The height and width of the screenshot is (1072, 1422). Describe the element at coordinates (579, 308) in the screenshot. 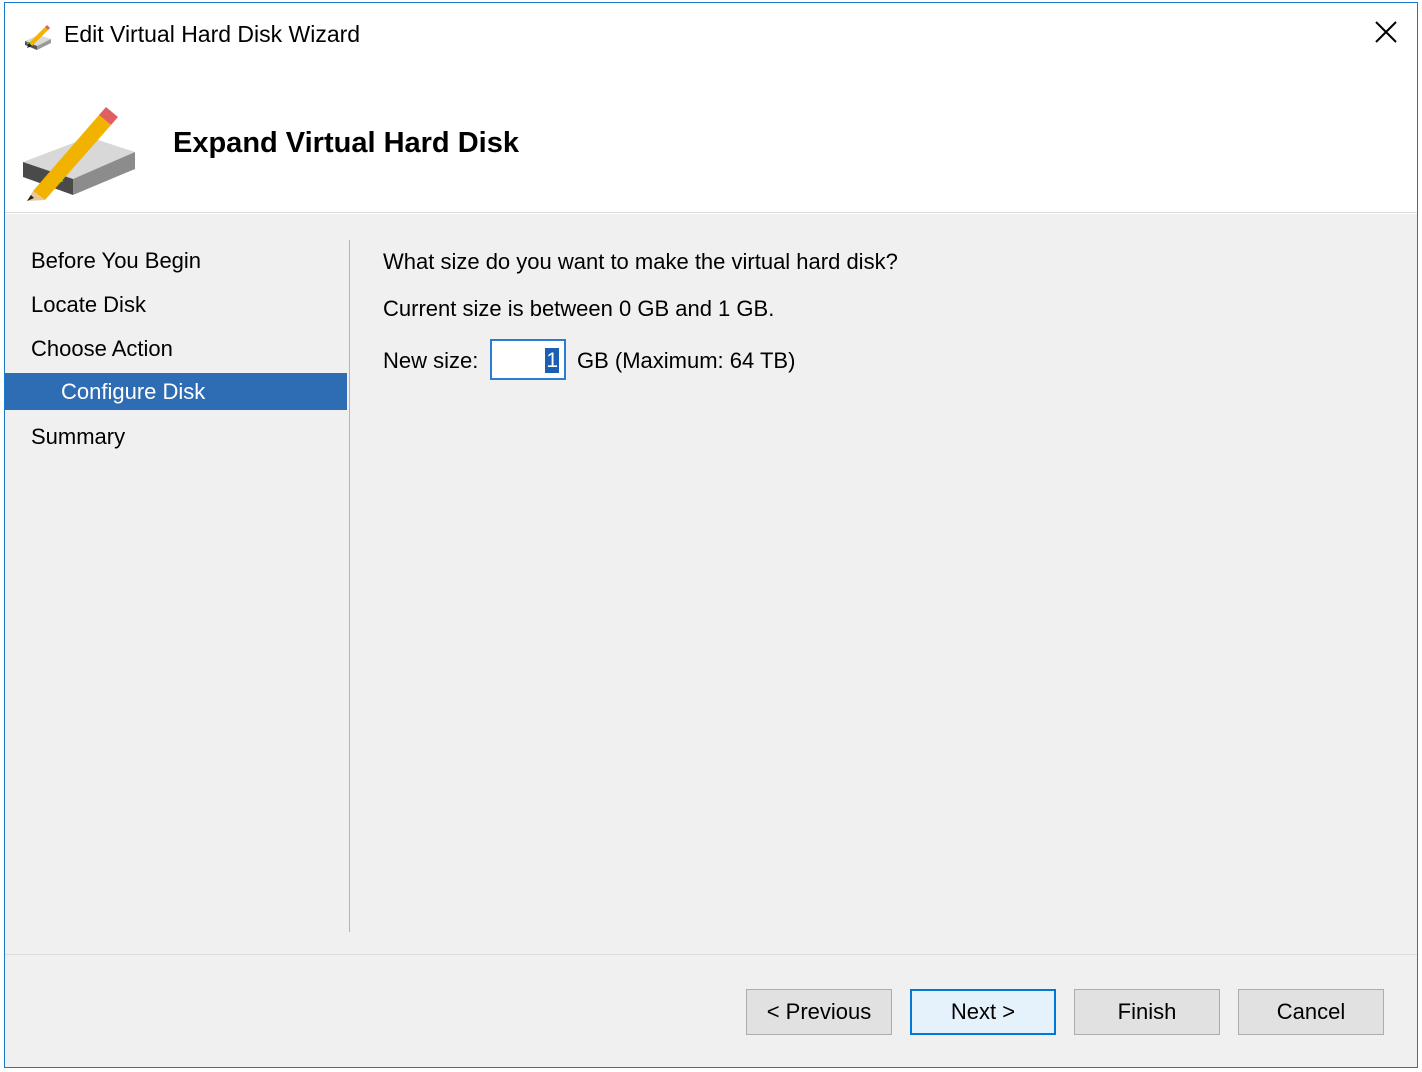

I see `current-size-range: Current size is between 0 GB and 1 GB.` at that location.